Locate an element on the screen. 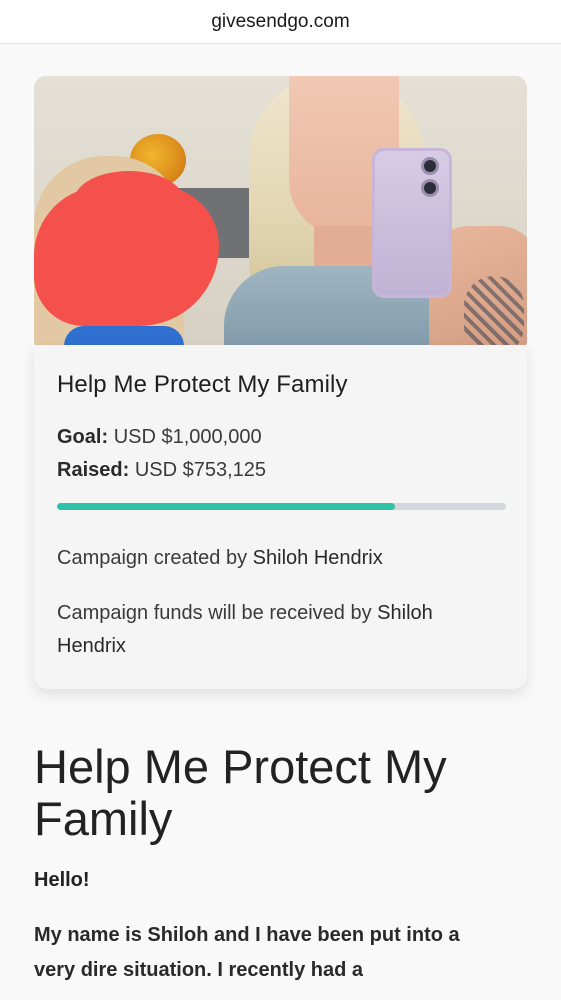  story-greeting: Hello! is located at coordinates (62, 880).